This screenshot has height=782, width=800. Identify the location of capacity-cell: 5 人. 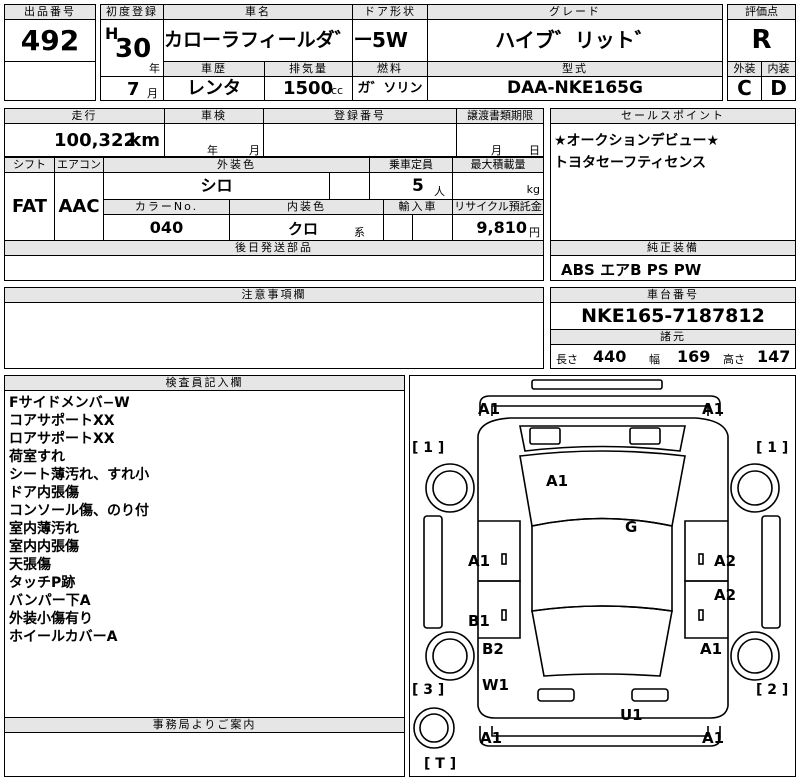
(411, 186).